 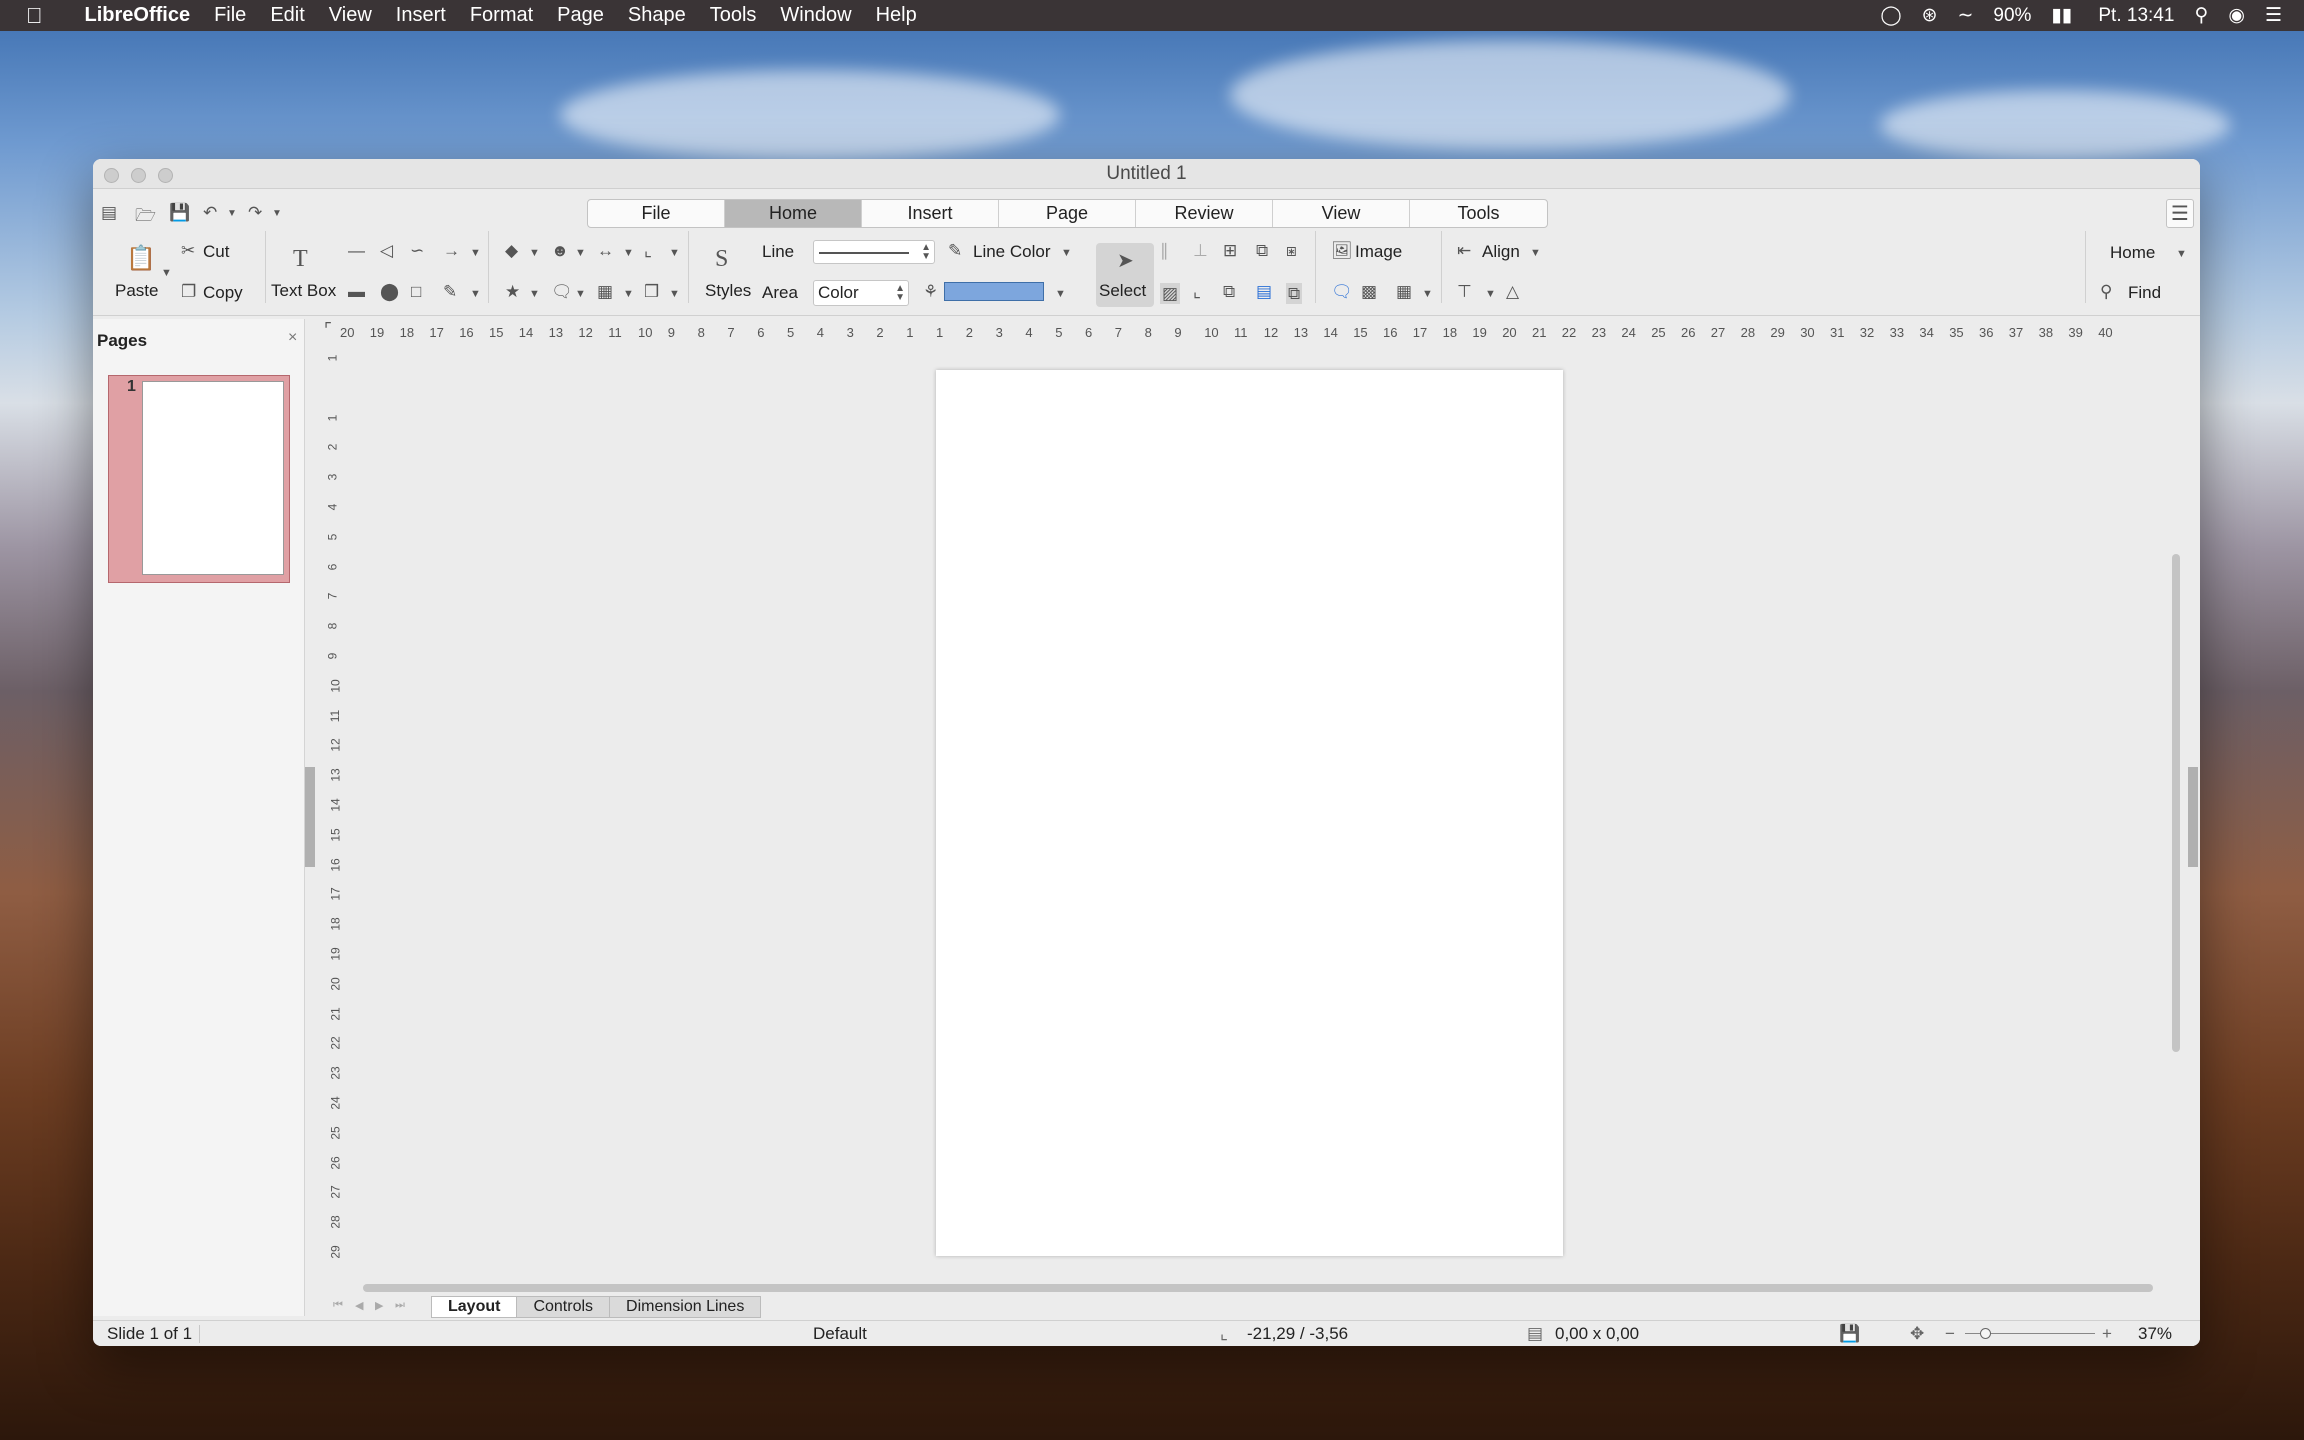 What do you see at coordinates (840, 1333) in the screenshot?
I see `master-slide-name: Default` at bounding box center [840, 1333].